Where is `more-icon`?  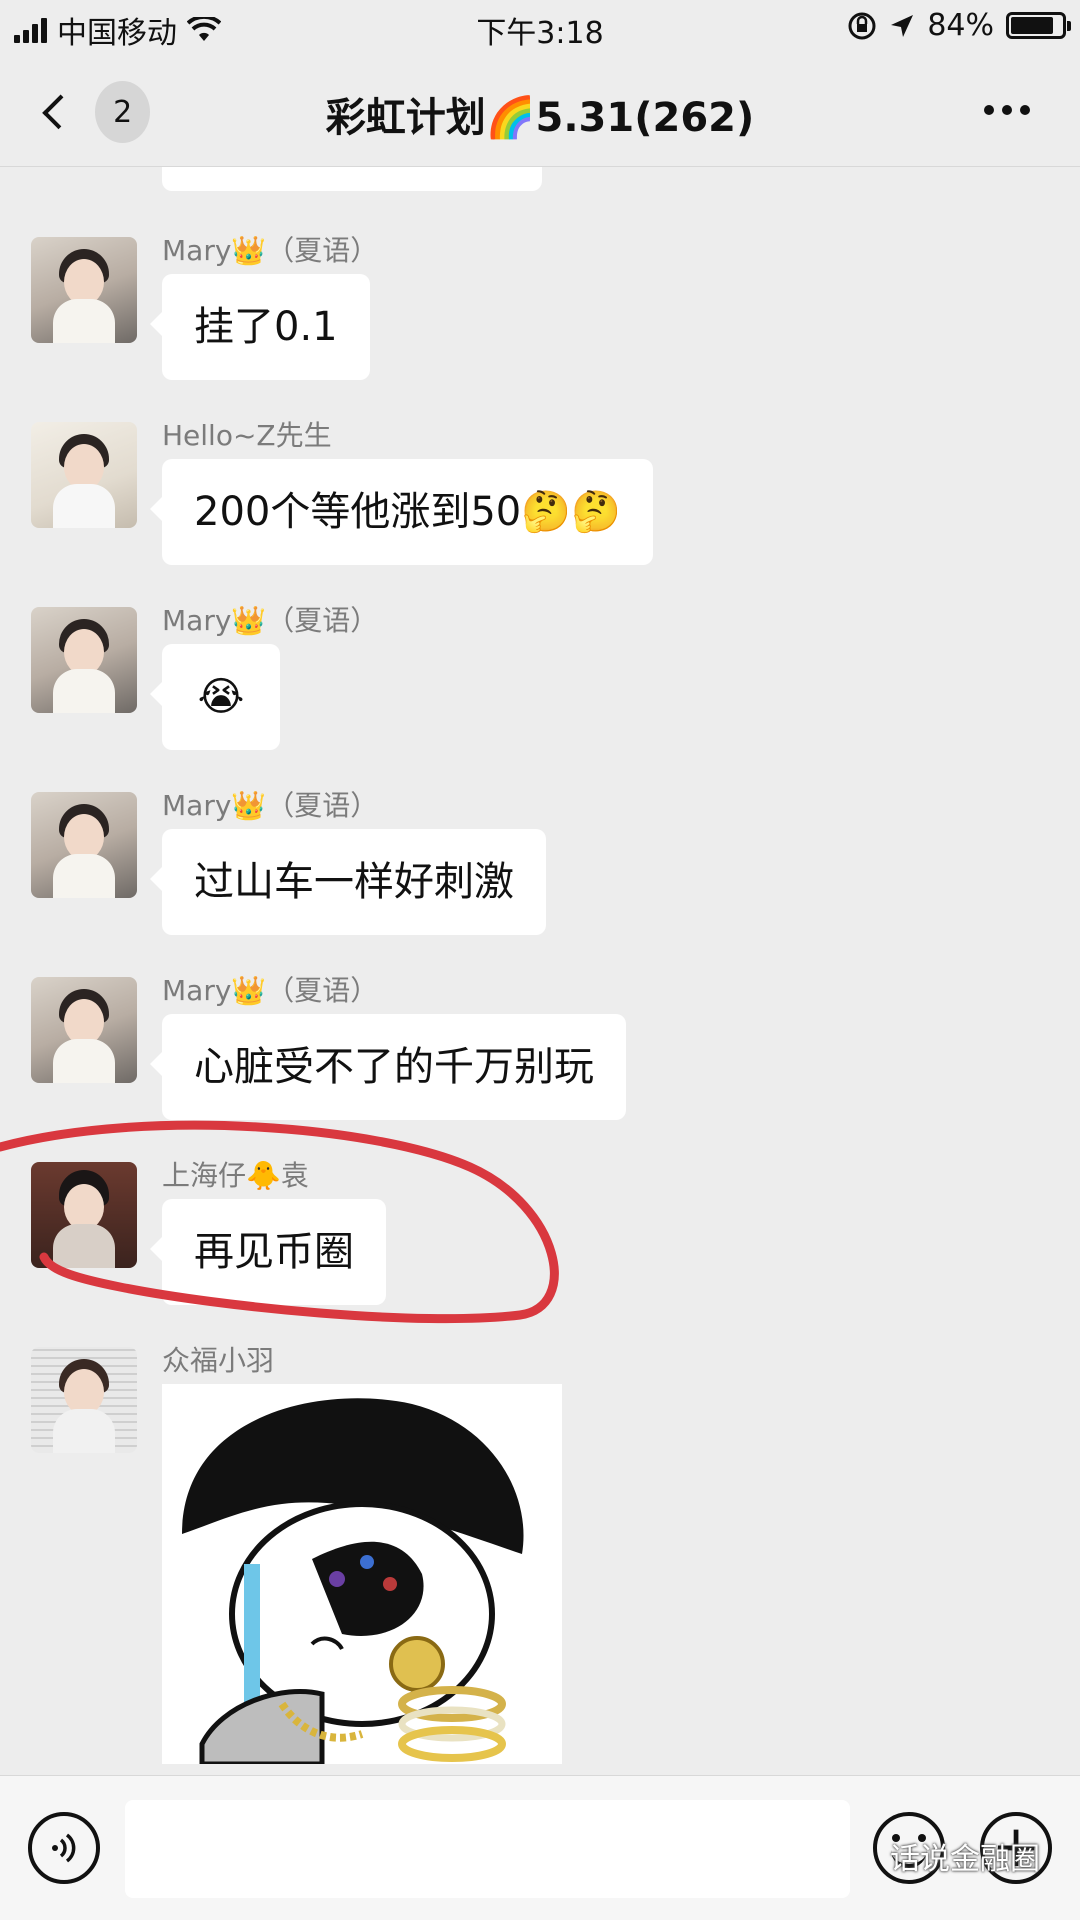 more-icon is located at coordinates (1007, 110).